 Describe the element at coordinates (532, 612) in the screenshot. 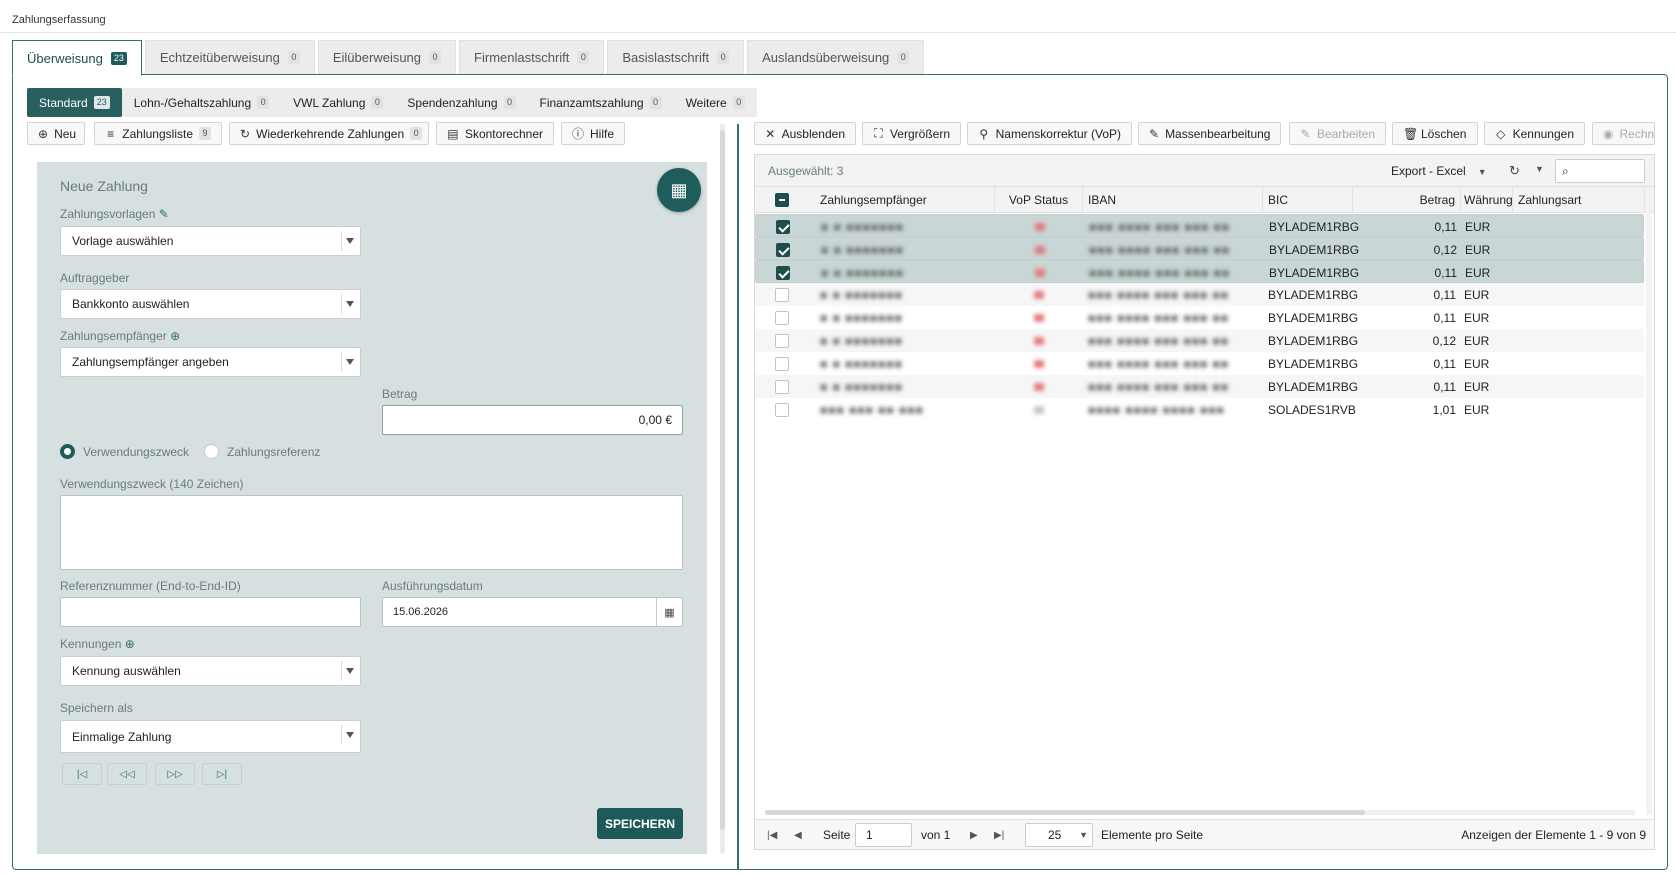

I see `execution-date-input: 15.06.2026 ▦` at that location.